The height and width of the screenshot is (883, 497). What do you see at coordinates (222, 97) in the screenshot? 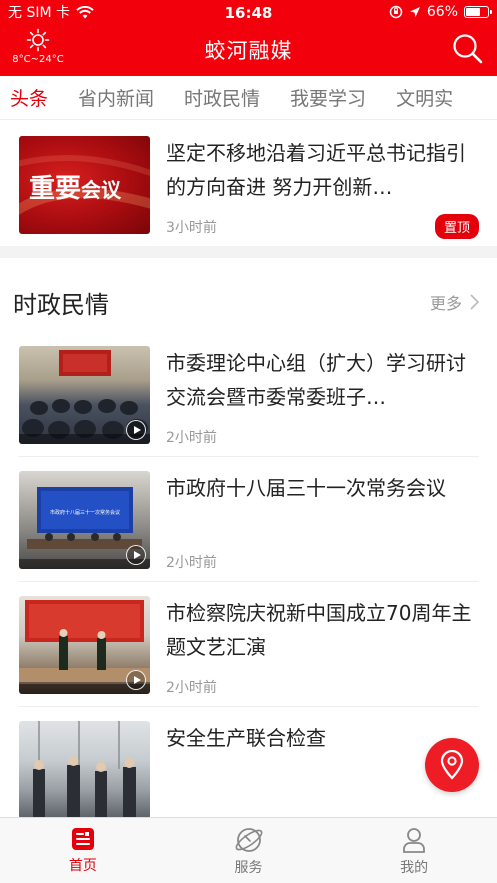
I see `tab-politics: 时政民情` at bounding box center [222, 97].